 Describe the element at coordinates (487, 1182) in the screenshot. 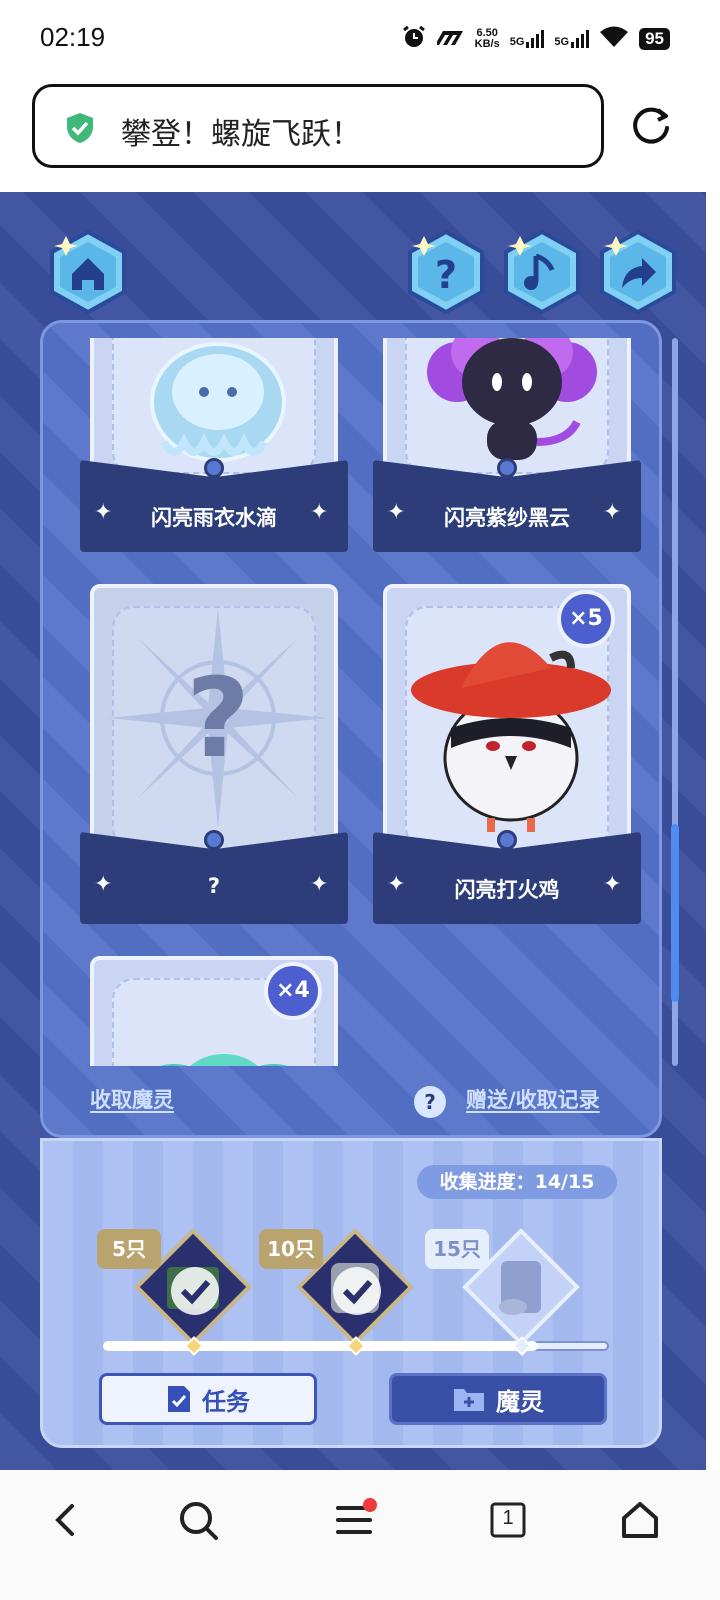

I see `progress-label: 收集进度：` at that location.